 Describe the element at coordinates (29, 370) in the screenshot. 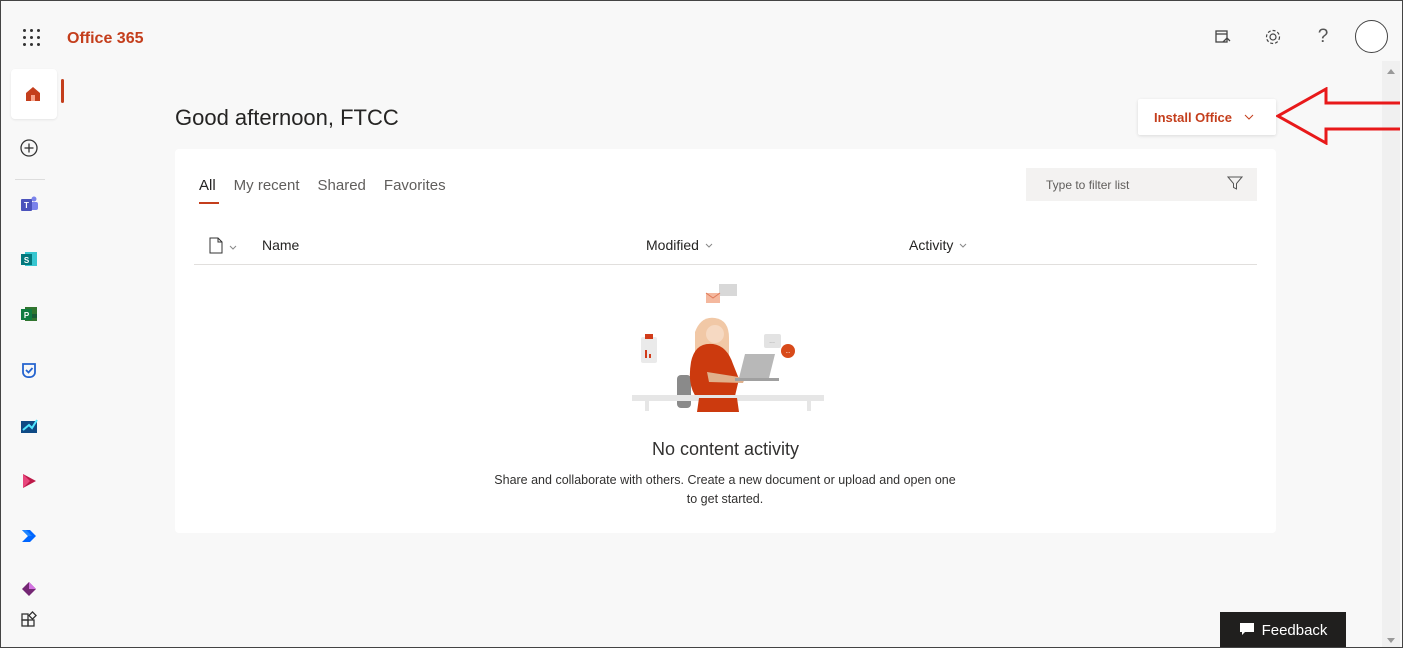

I see `todo-icon` at that location.